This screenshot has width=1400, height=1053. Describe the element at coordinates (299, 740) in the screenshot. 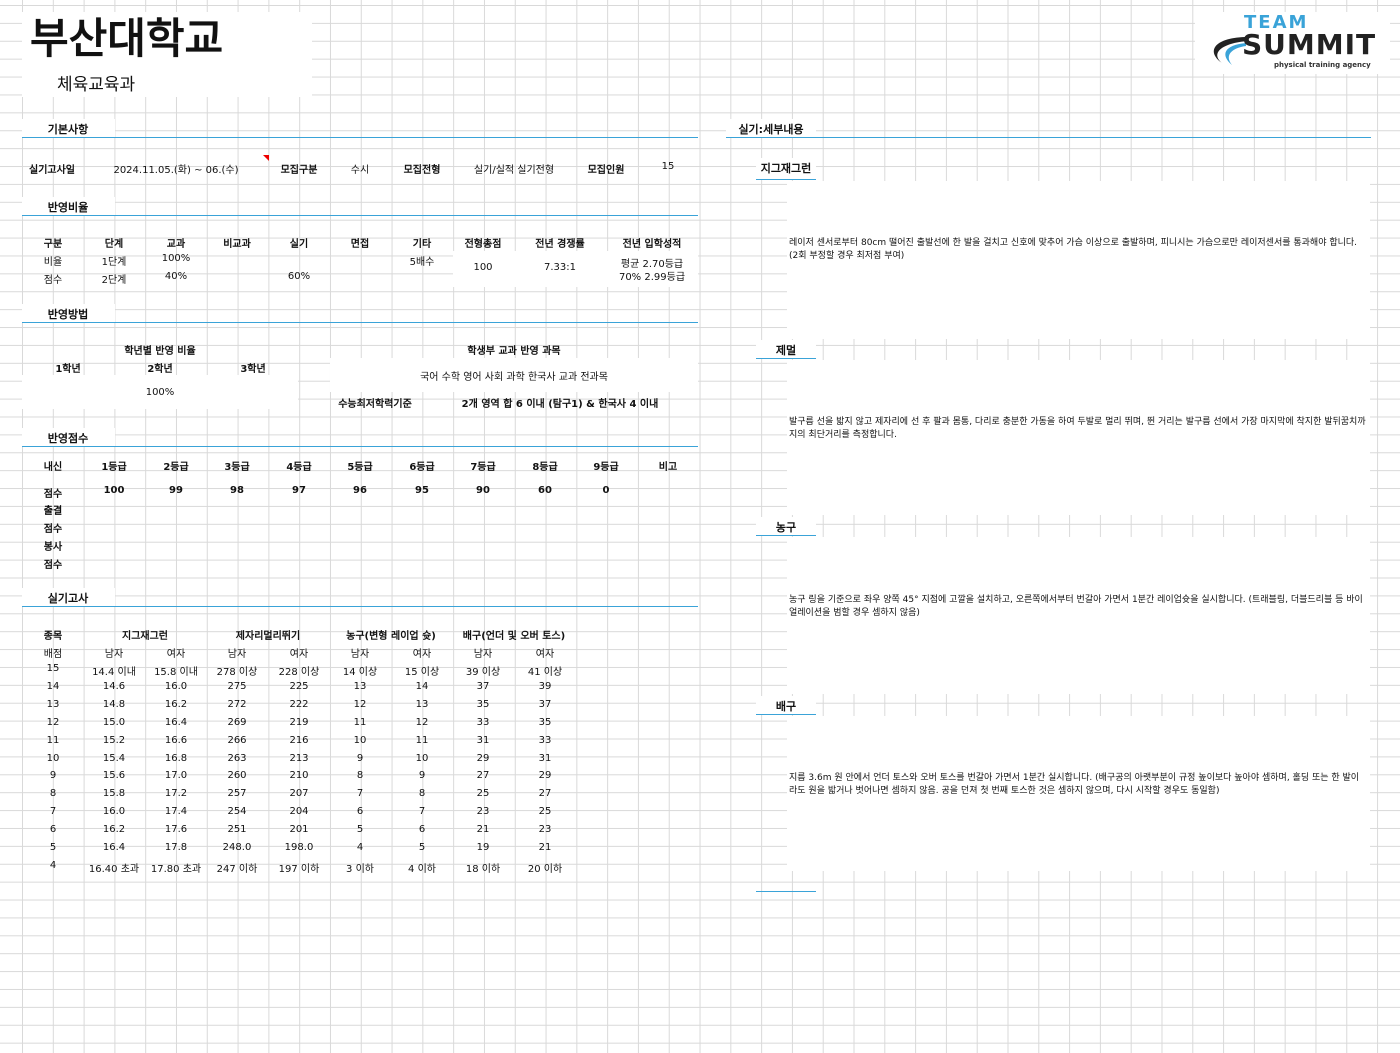

I see `practical-cell: 216` at that location.